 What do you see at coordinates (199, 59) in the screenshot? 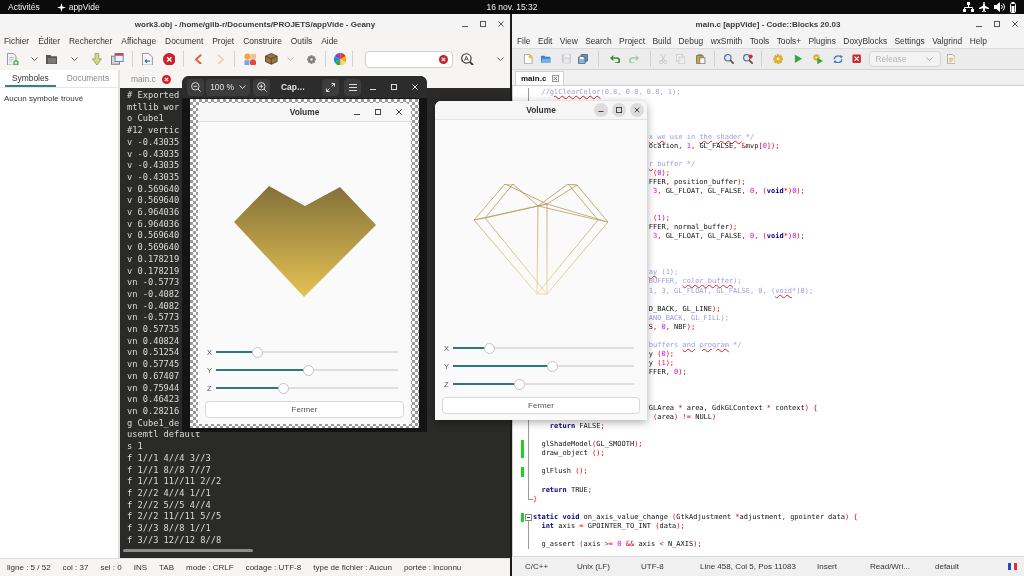
I see `chevron-left-icon` at bounding box center [199, 59].